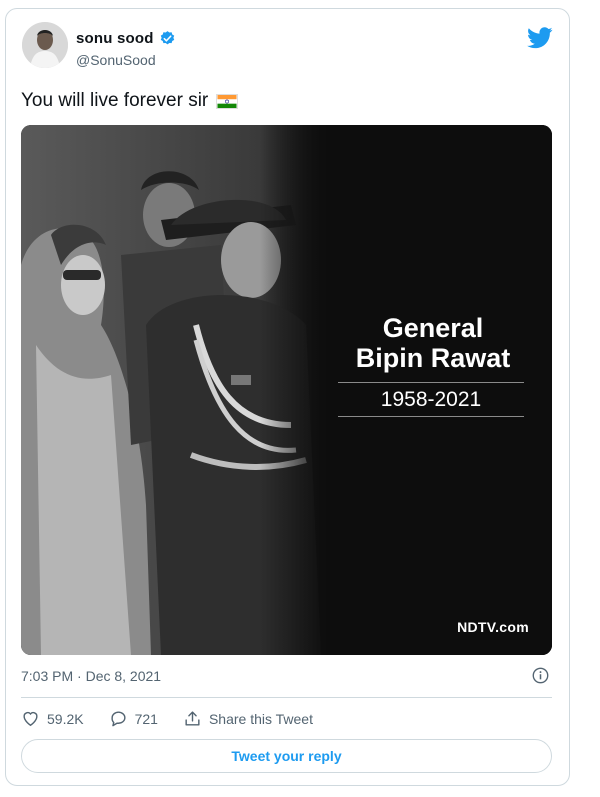  Describe the element at coordinates (118, 719) in the screenshot. I see `reply-bubble-icon` at that location.